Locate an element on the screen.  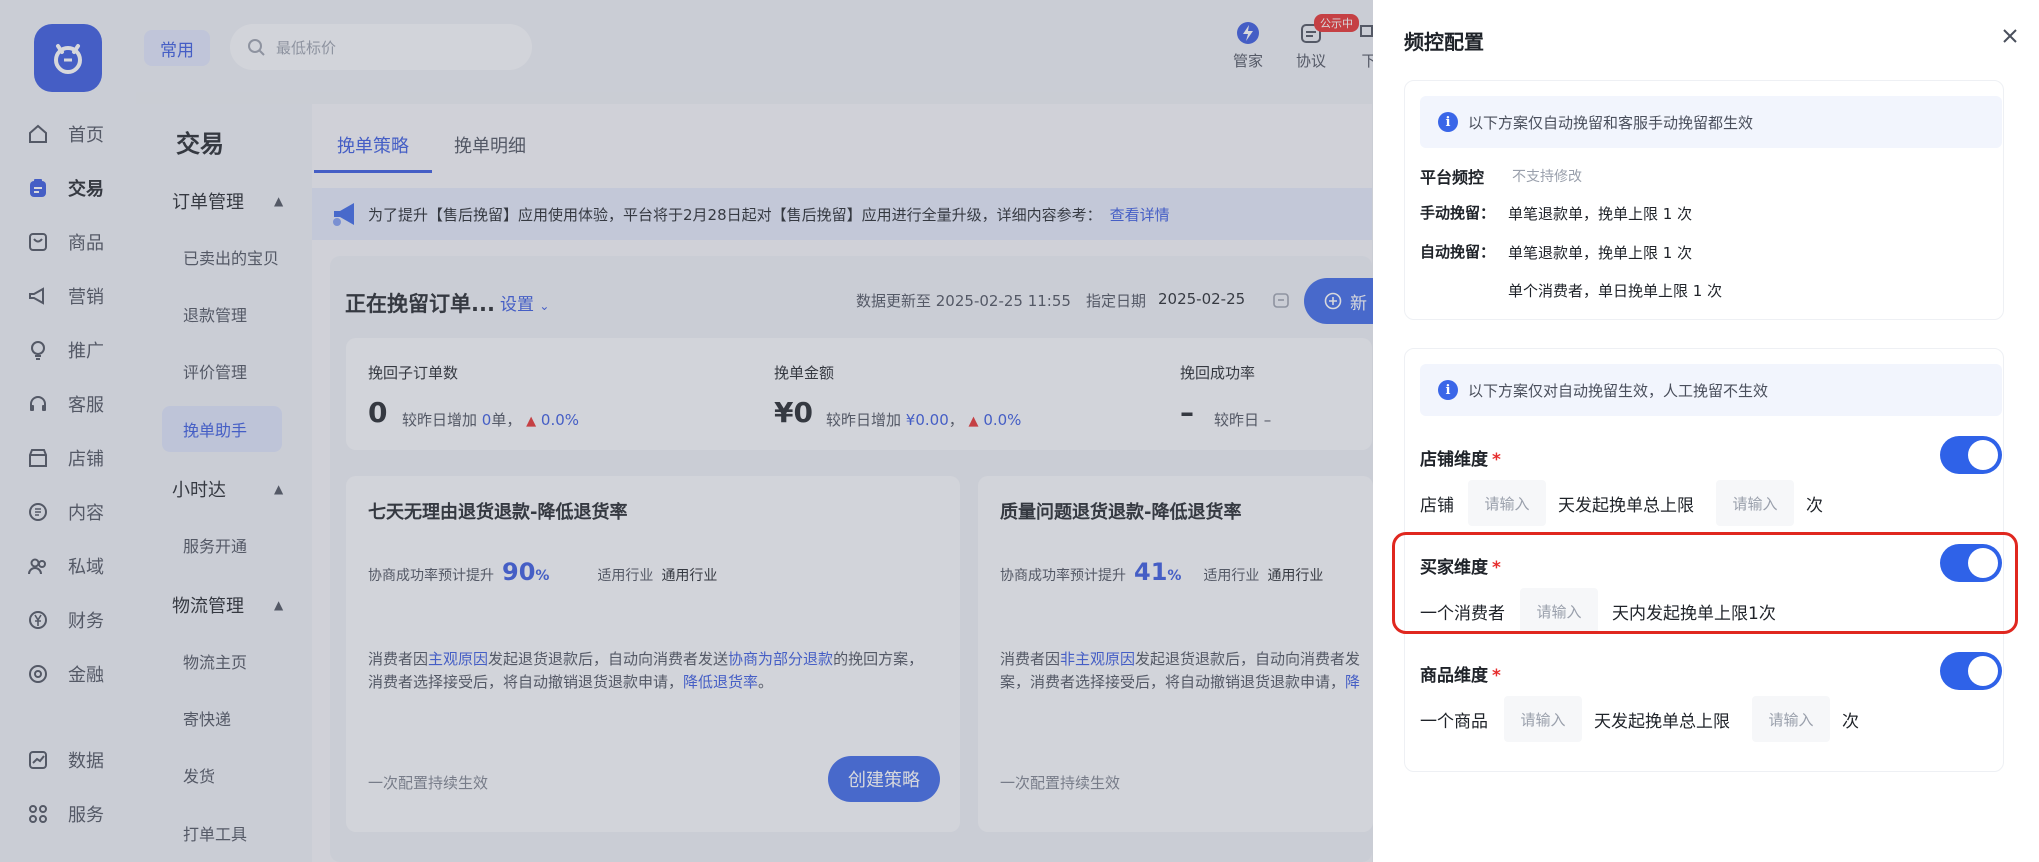
shop-limit-input: 请输入 is located at coordinates (1755, 503).